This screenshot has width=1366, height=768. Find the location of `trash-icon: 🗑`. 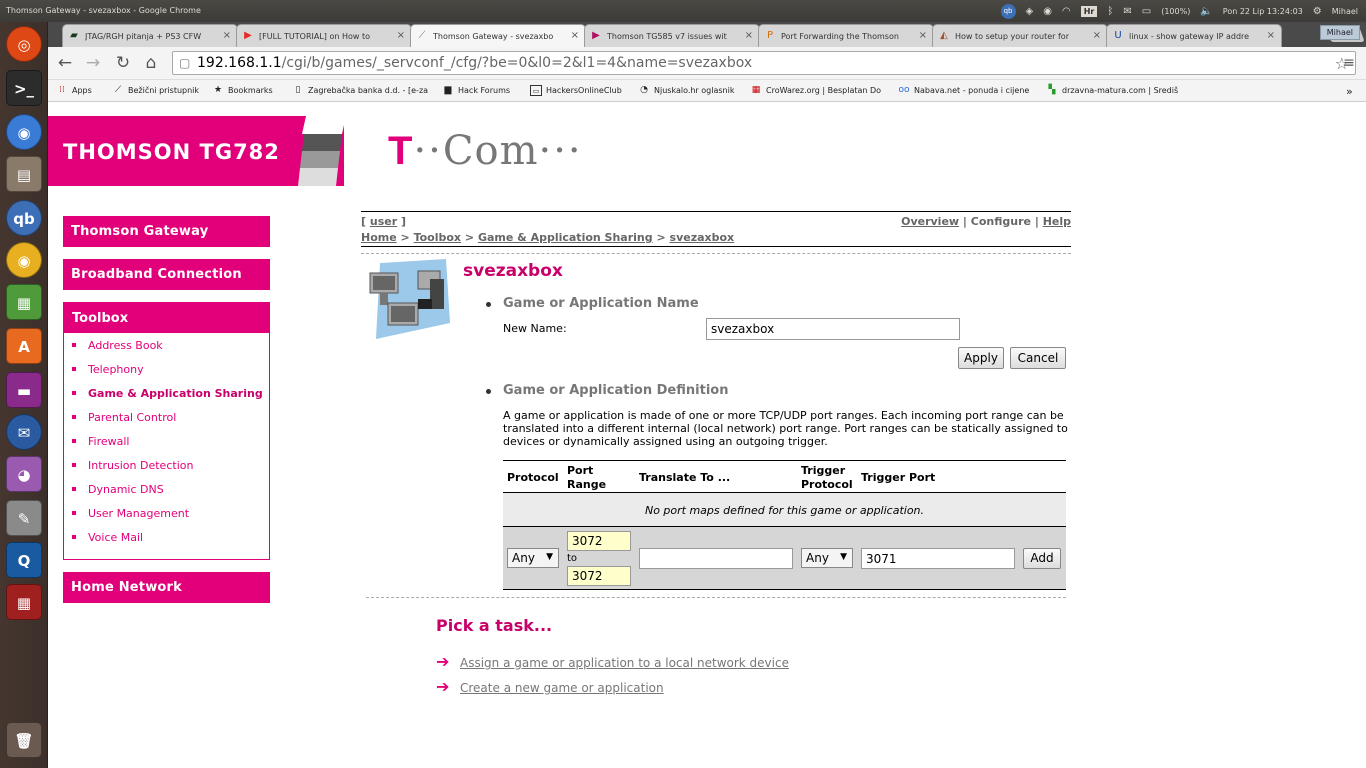

trash-icon: 🗑 is located at coordinates (24, 740).